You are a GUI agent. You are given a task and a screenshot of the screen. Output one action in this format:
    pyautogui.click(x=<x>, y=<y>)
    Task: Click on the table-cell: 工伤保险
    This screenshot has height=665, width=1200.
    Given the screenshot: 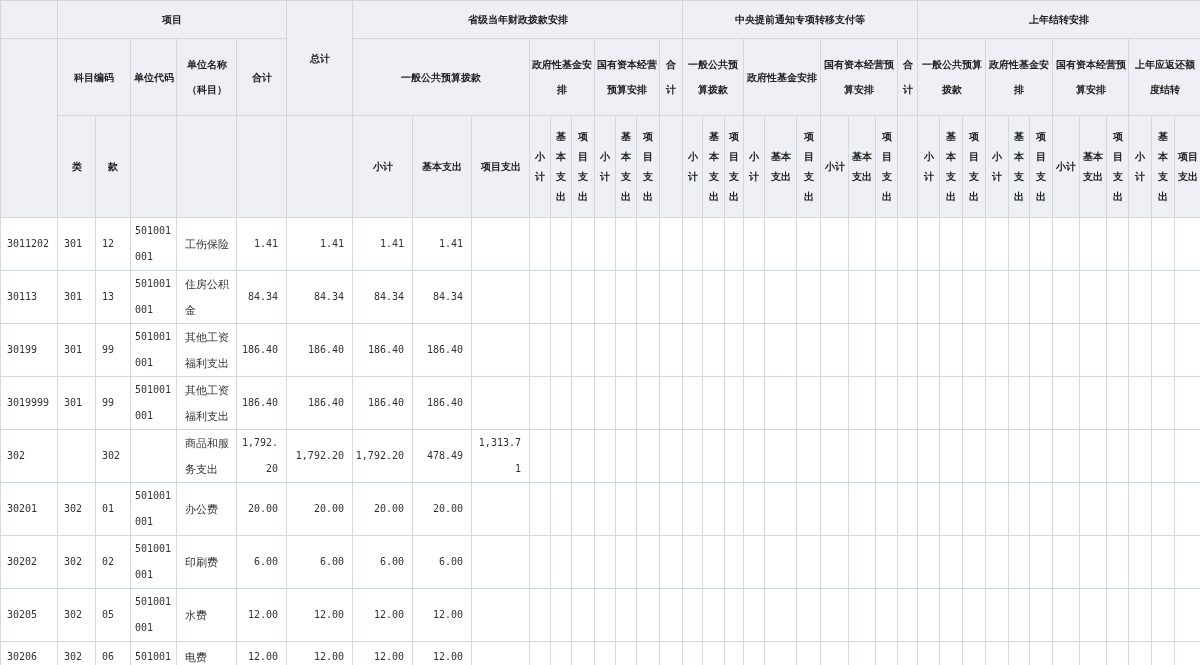 What is the action you would take?
    pyautogui.click(x=206, y=244)
    